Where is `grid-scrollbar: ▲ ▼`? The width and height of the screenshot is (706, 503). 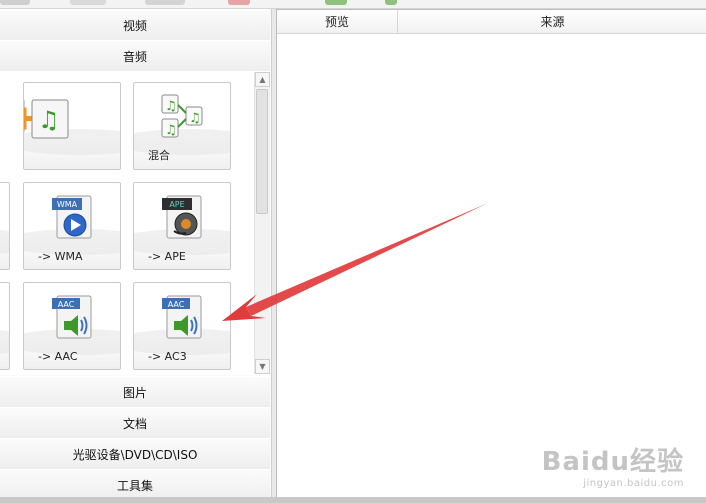 grid-scrollbar: ▲ ▼ is located at coordinates (262, 223).